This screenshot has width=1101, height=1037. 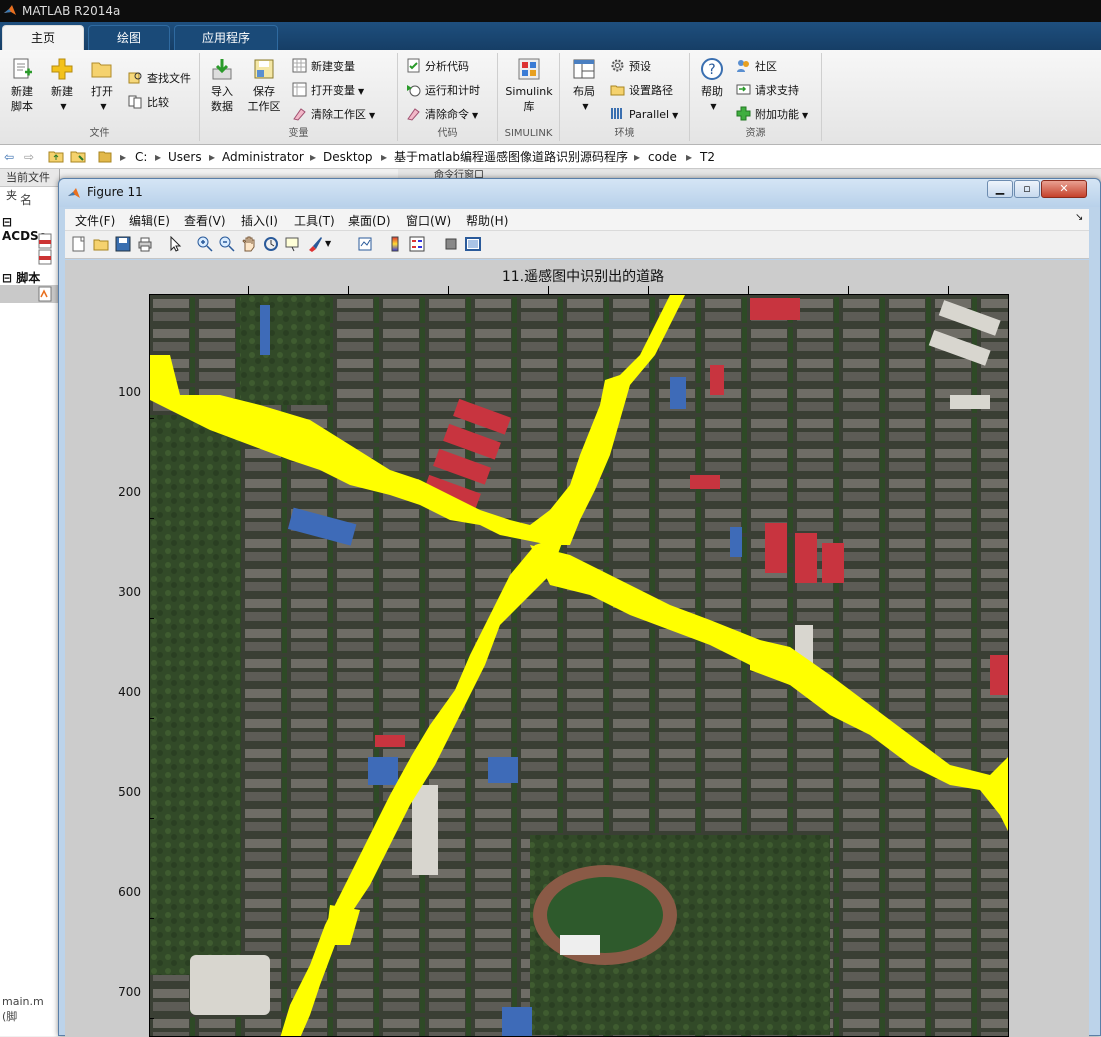 I want to click on new-variable-button: 新建变量, so click(x=323, y=67).